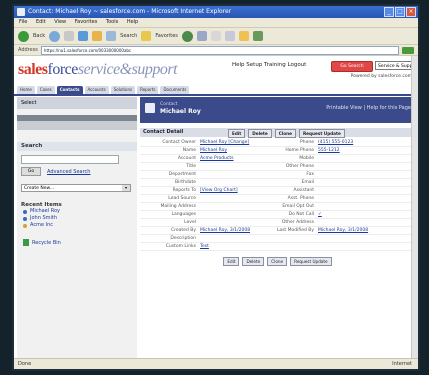  What do you see at coordinates (411, 12) in the screenshot?
I see `close-button: ×` at bounding box center [411, 12].